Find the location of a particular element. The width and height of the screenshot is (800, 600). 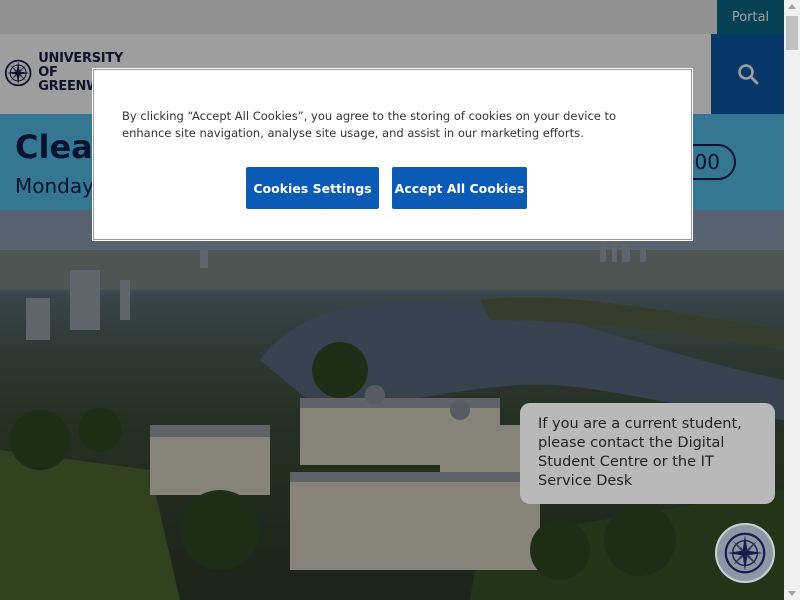

scrollbar-thumb is located at coordinates (792, 33).